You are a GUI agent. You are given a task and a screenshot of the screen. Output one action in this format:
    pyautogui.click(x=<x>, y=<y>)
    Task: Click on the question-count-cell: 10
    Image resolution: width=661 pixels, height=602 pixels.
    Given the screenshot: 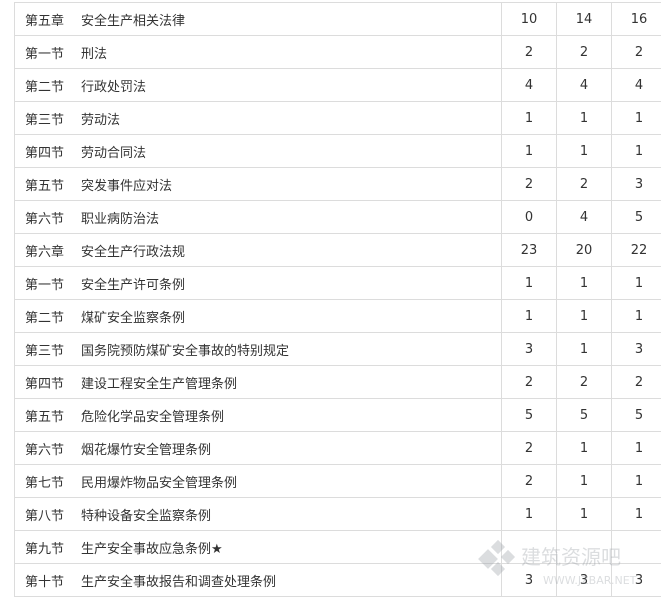 What is the action you would take?
    pyautogui.click(x=529, y=19)
    